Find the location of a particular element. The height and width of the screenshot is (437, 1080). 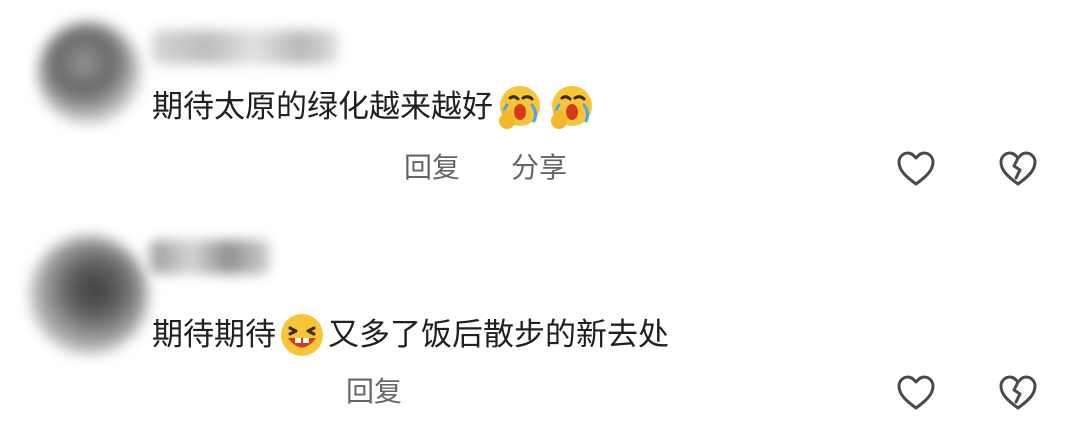

share-button: 分享 is located at coordinates (539, 168).